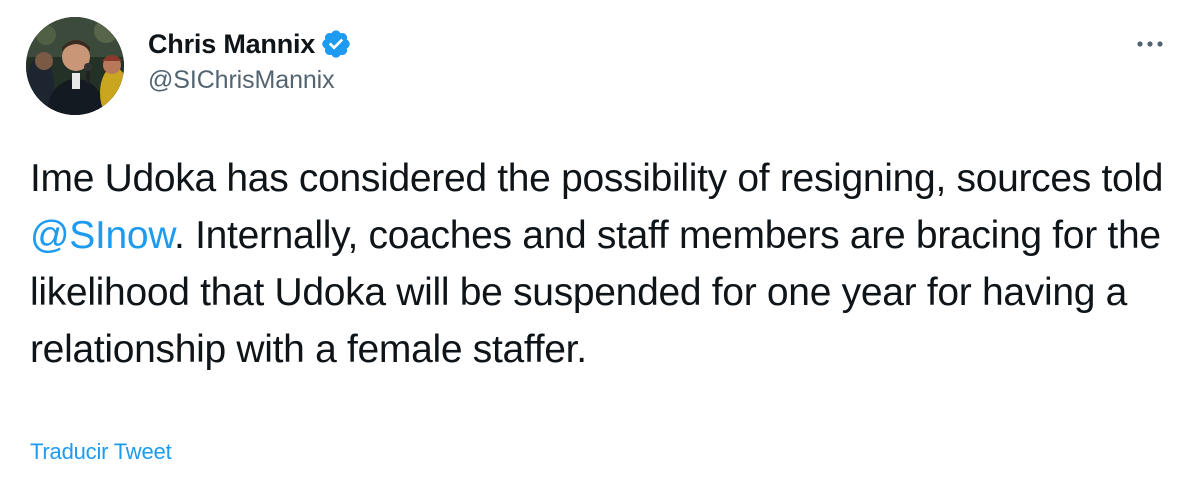 This screenshot has width=1200, height=497. I want to click on display-name: Chris Mannix, so click(231, 44).